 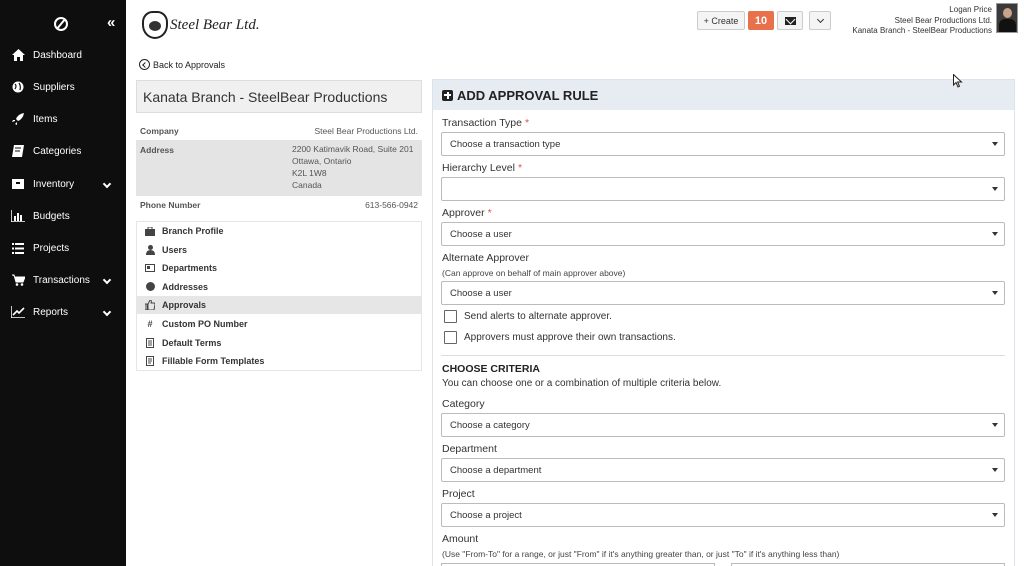 What do you see at coordinates (157, 150) in the screenshot?
I see `address-label: Address` at bounding box center [157, 150].